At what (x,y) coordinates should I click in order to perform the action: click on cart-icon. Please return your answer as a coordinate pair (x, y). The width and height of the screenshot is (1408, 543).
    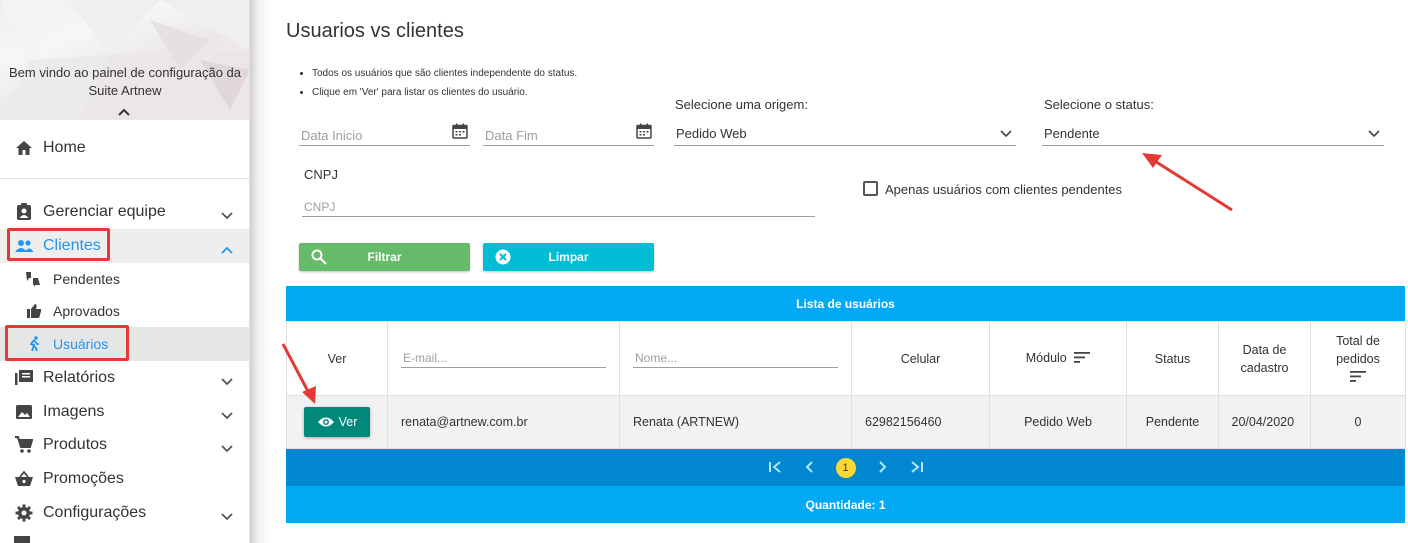
    Looking at the image, I should click on (24, 445).